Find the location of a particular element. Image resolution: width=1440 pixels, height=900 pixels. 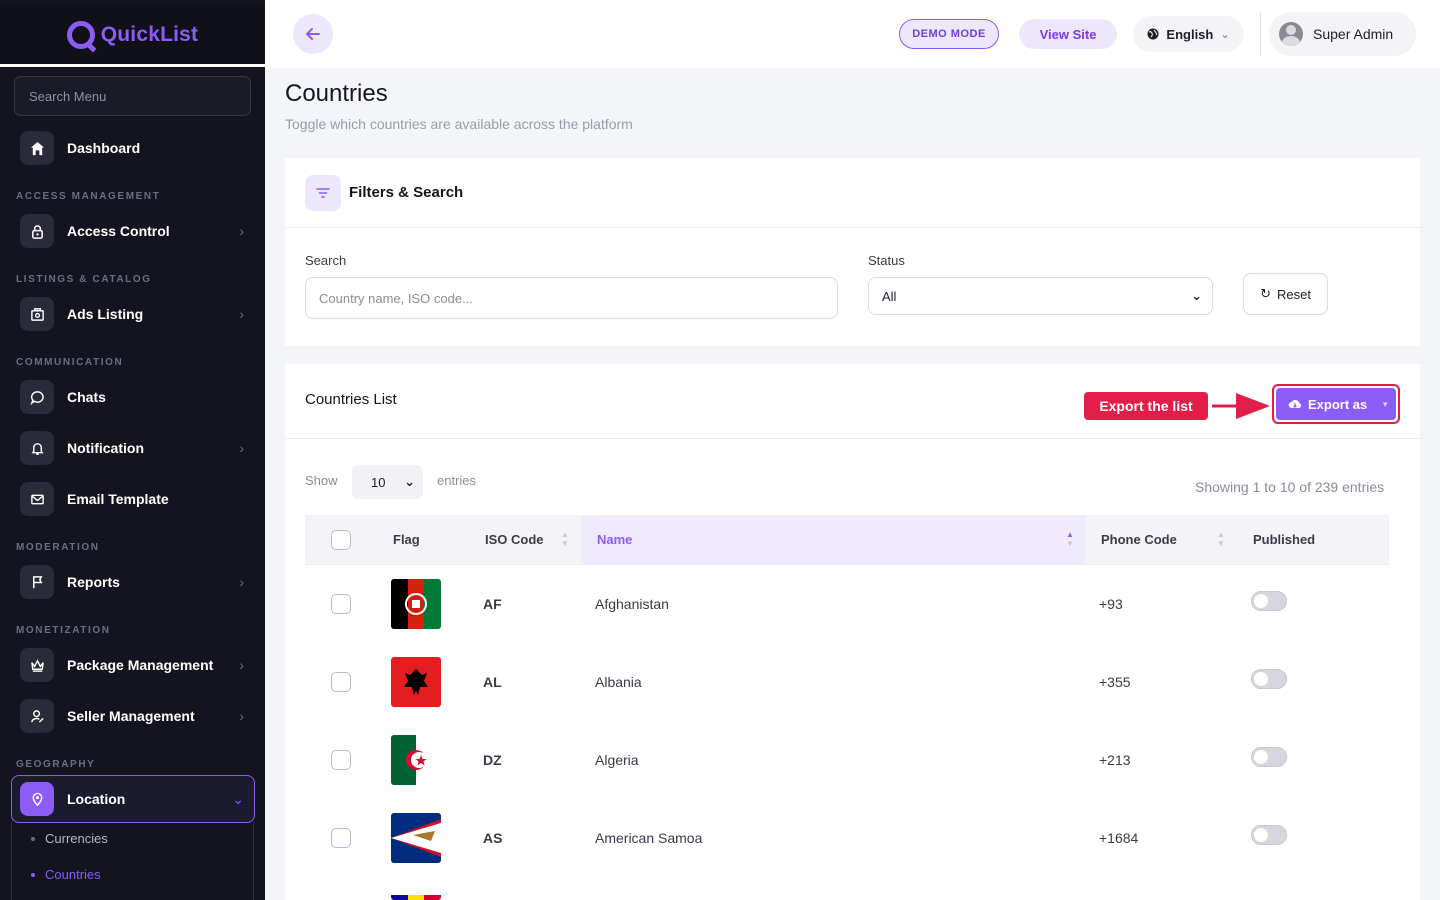

sort-asc-icon: ▲ ▼ is located at coordinates (1070, 539).